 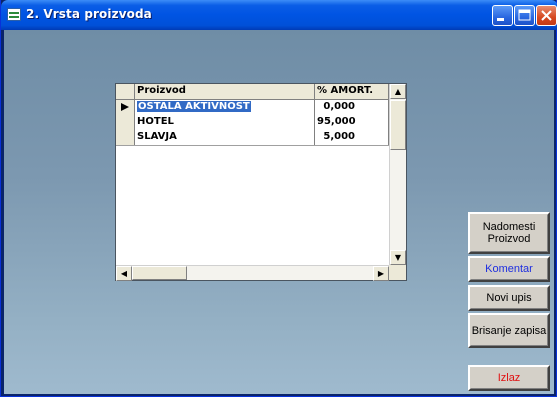 I want to click on close-icon, so click(x=546, y=15).